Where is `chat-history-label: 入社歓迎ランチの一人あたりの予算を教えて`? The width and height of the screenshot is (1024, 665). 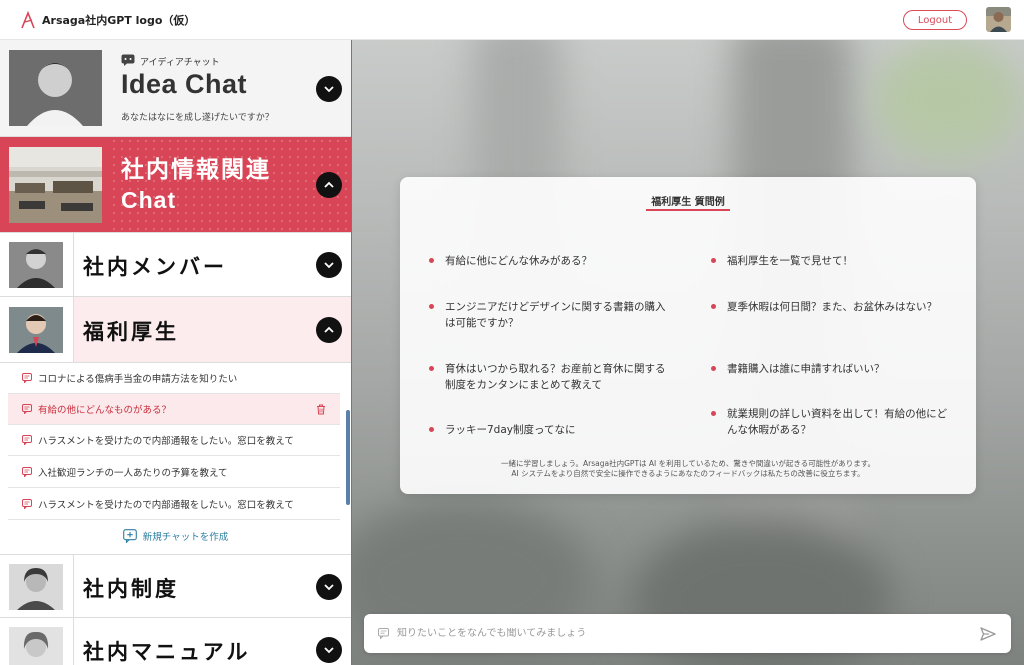 chat-history-label: 入社歓迎ランチの一人あたりの予算を教えて is located at coordinates (133, 473).